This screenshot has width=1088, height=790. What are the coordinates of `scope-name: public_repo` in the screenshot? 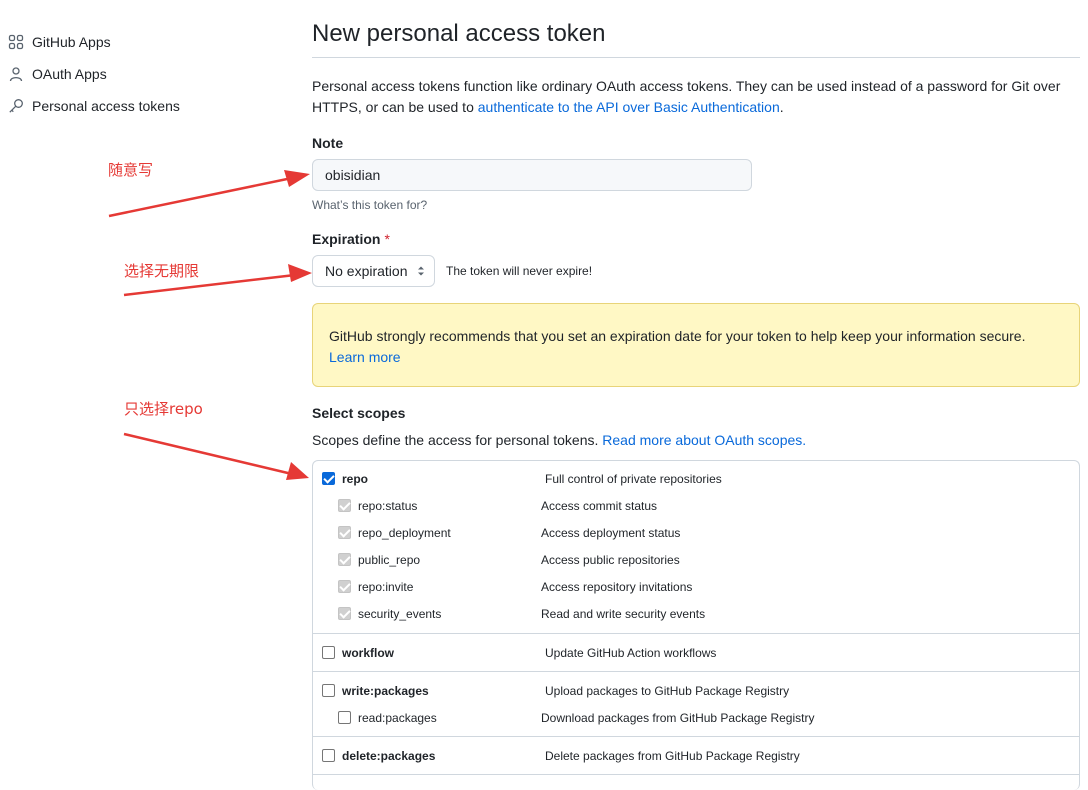 It's located at (389, 560).